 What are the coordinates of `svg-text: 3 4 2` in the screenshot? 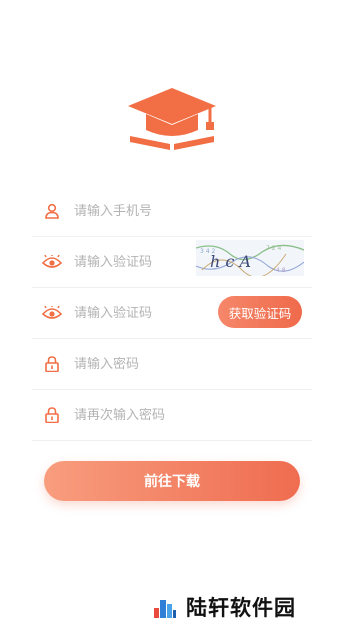 It's located at (207, 251).